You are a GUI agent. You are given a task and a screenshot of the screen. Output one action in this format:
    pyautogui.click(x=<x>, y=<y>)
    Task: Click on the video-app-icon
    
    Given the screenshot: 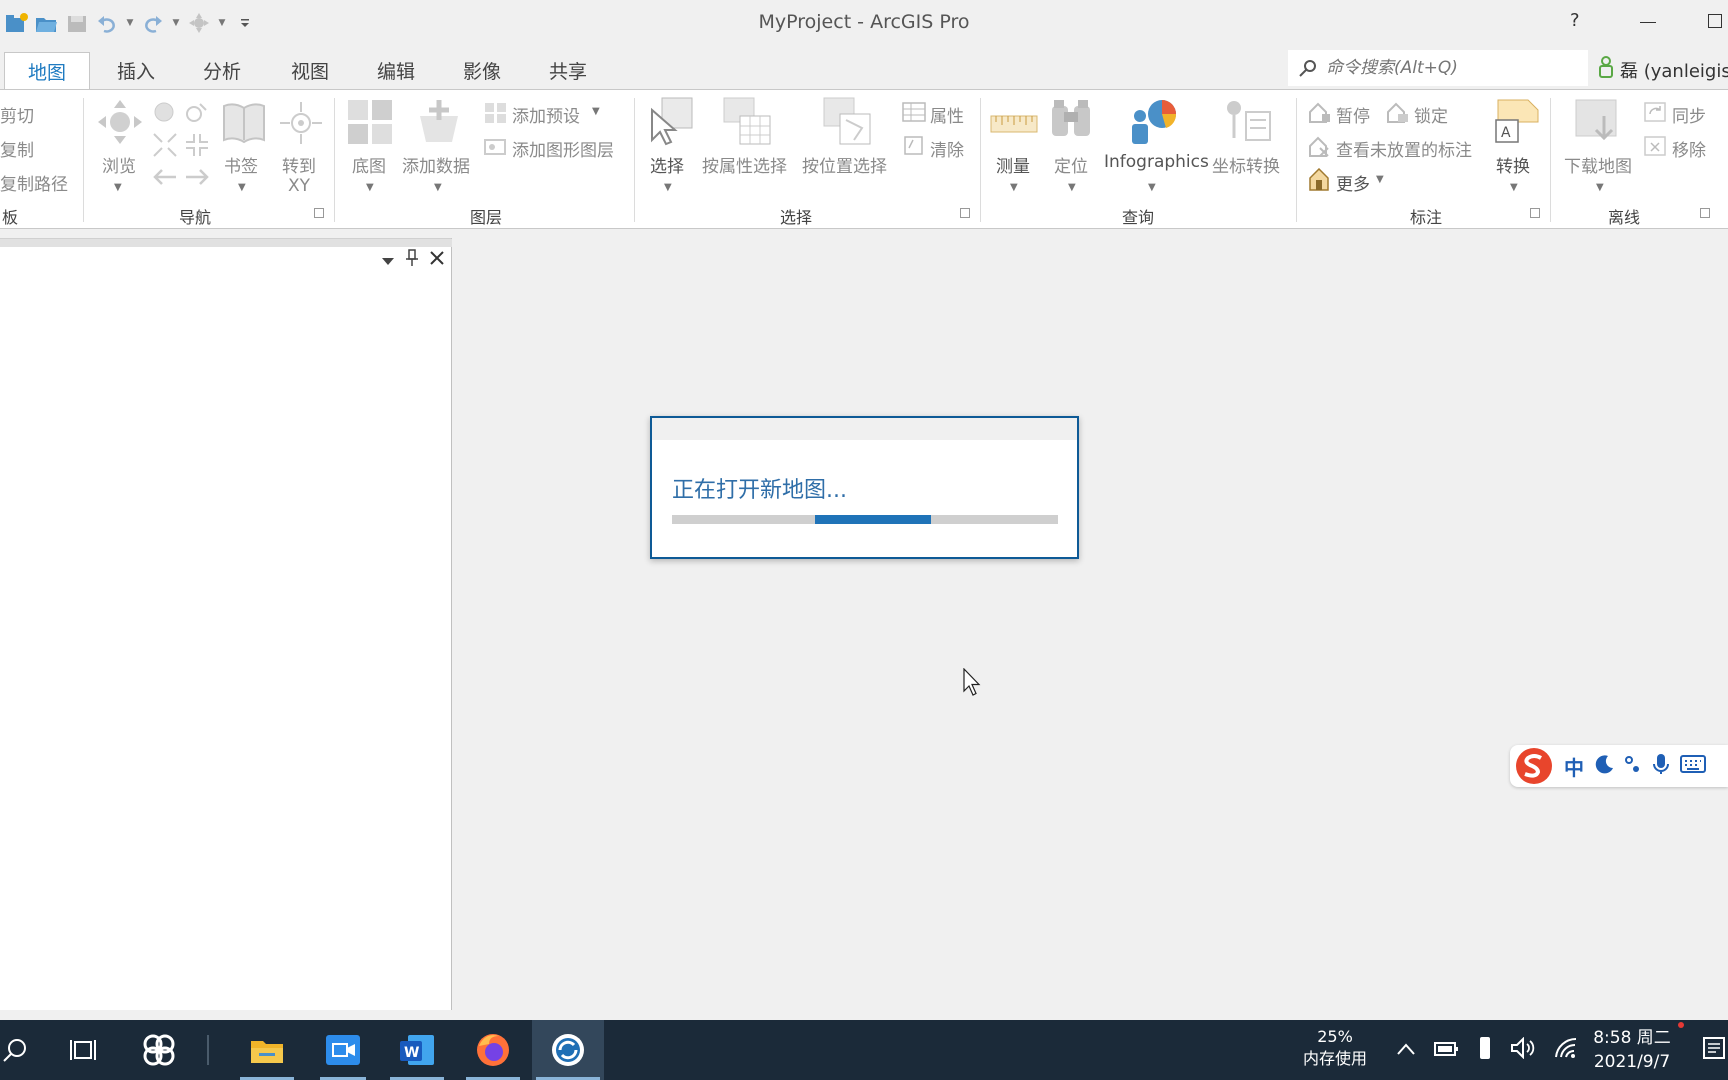 What is the action you would take?
    pyautogui.click(x=343, y=1050)
    